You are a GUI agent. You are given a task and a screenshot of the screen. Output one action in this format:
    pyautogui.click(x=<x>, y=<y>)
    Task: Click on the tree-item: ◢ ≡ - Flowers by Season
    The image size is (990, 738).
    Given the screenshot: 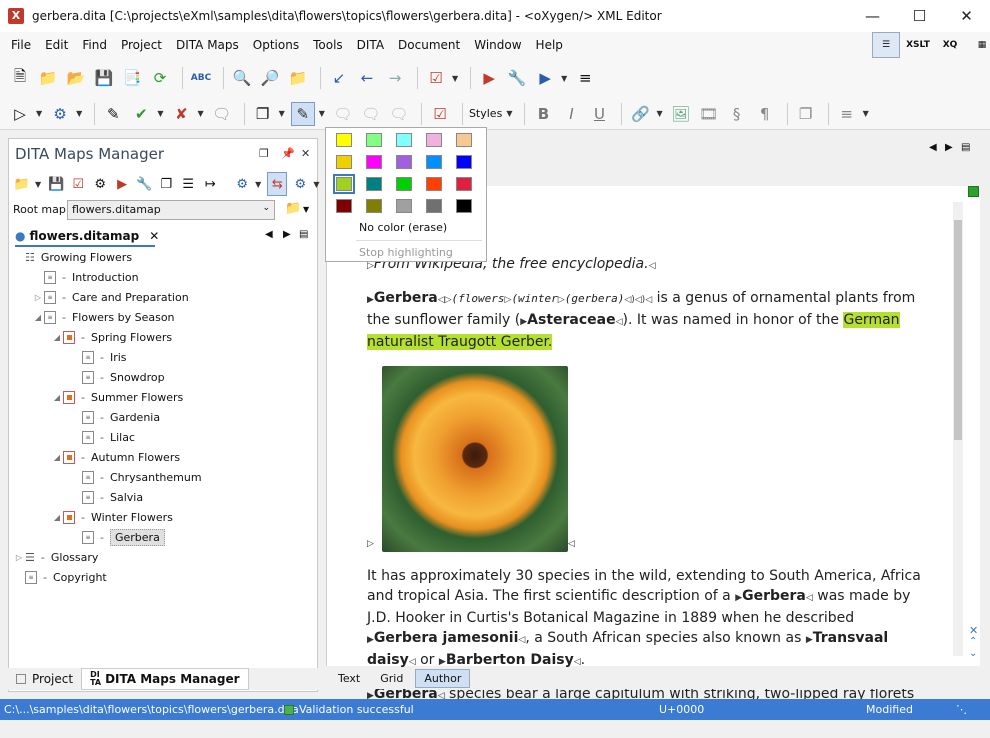 What is the action you would take?
    pyautogui.click(x=163, y=317)
    